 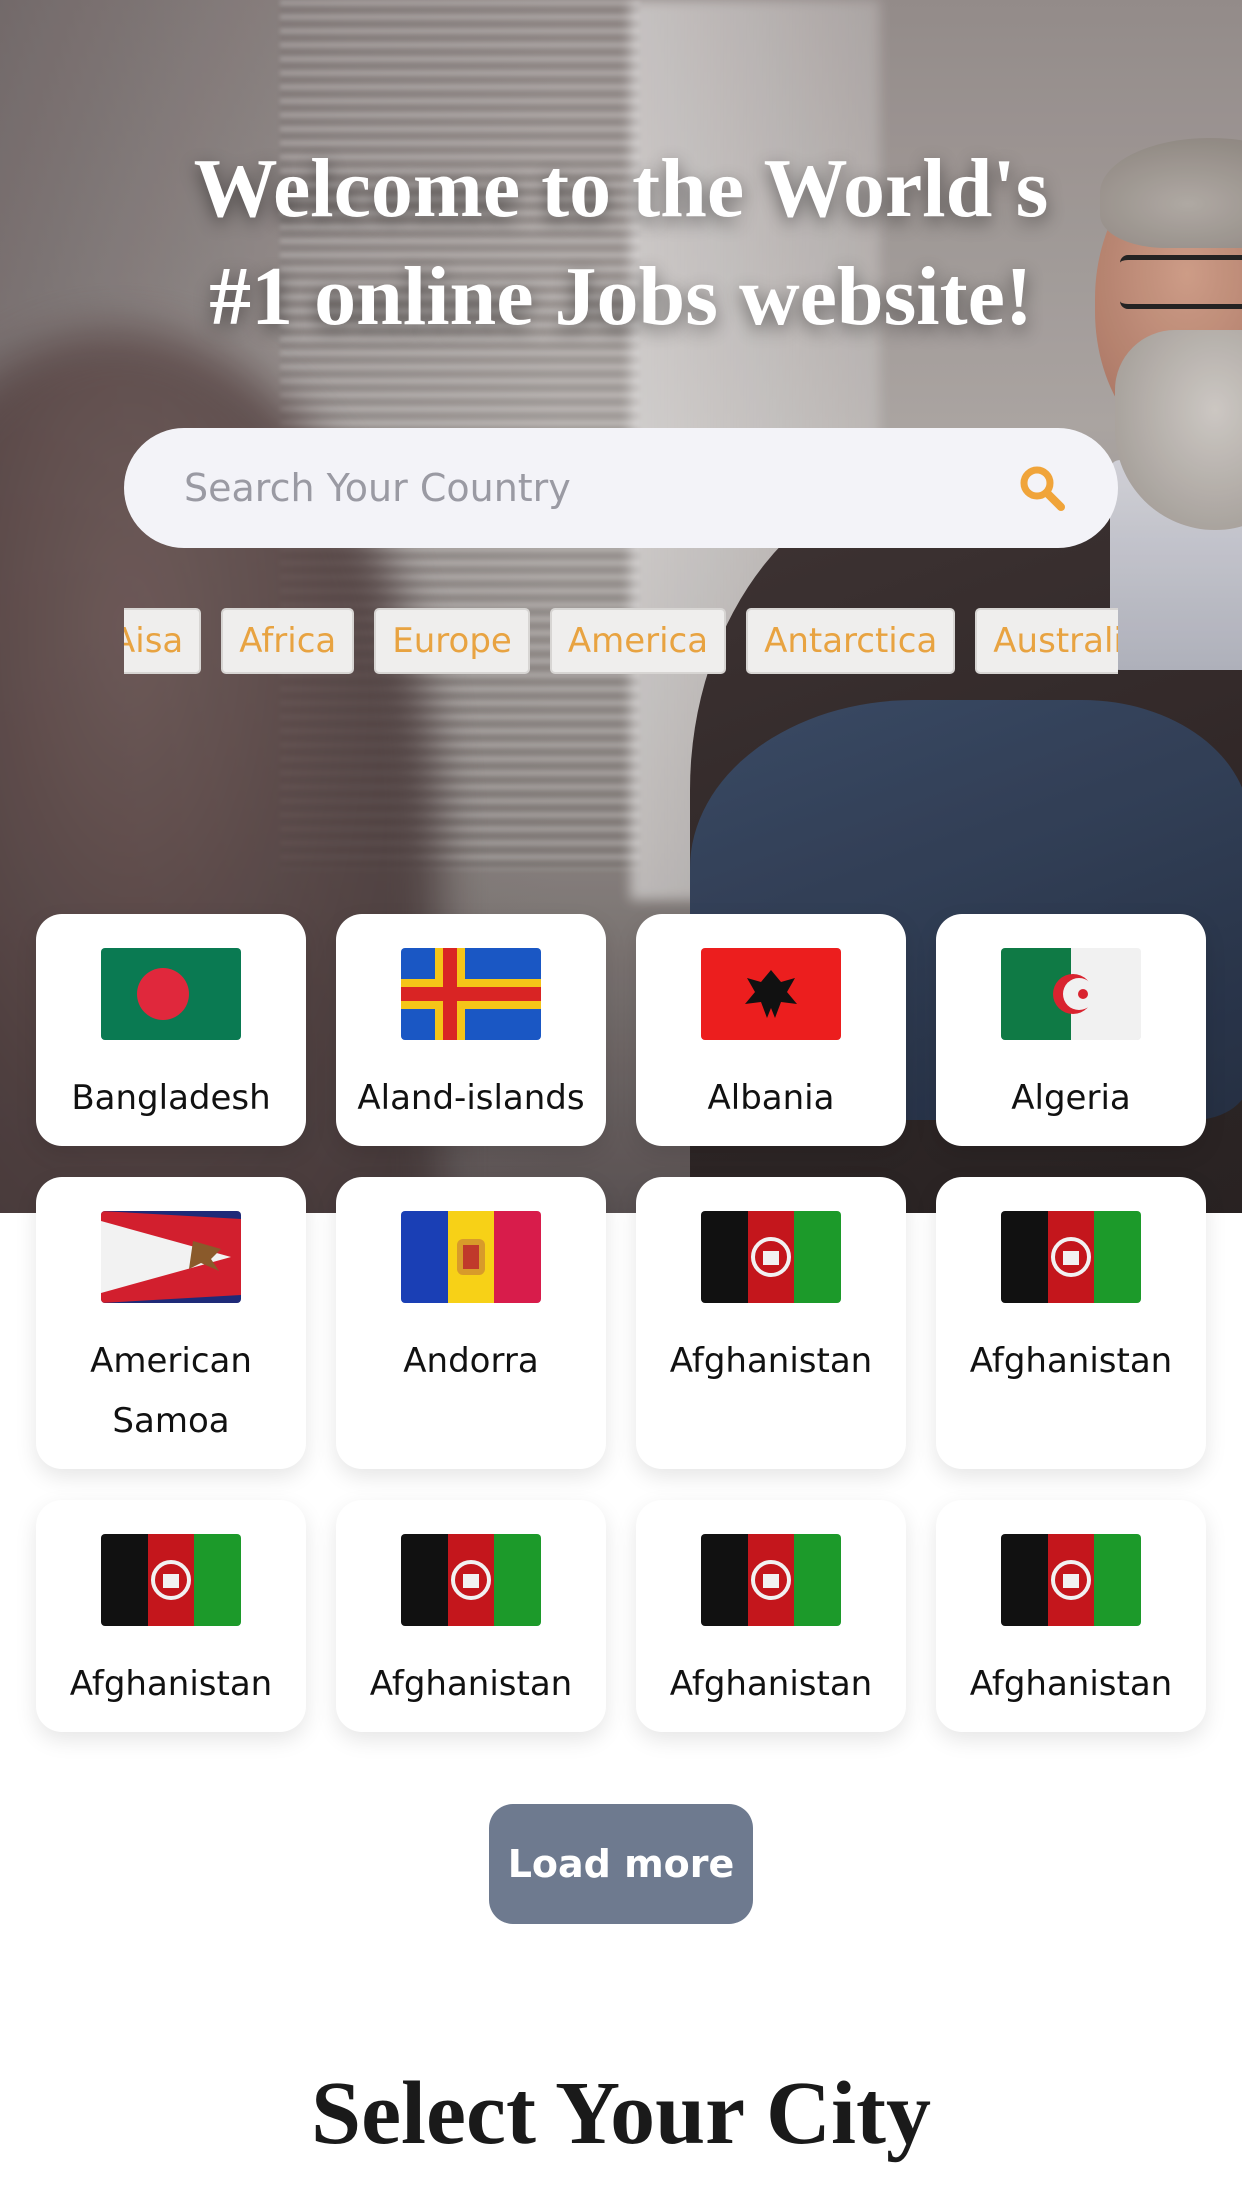 I want to click on country-card-algeria: Algeria, so click(x=1071, y=1030).